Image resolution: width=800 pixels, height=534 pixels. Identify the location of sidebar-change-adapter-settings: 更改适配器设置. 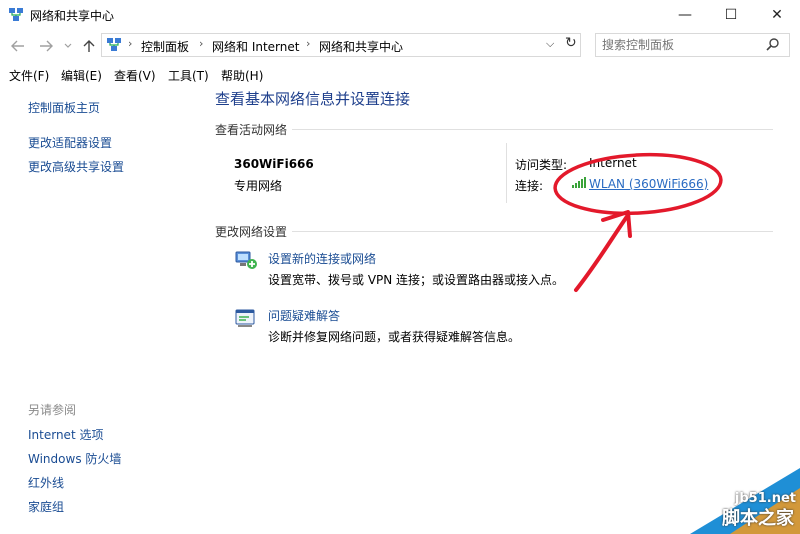
(70, 142).